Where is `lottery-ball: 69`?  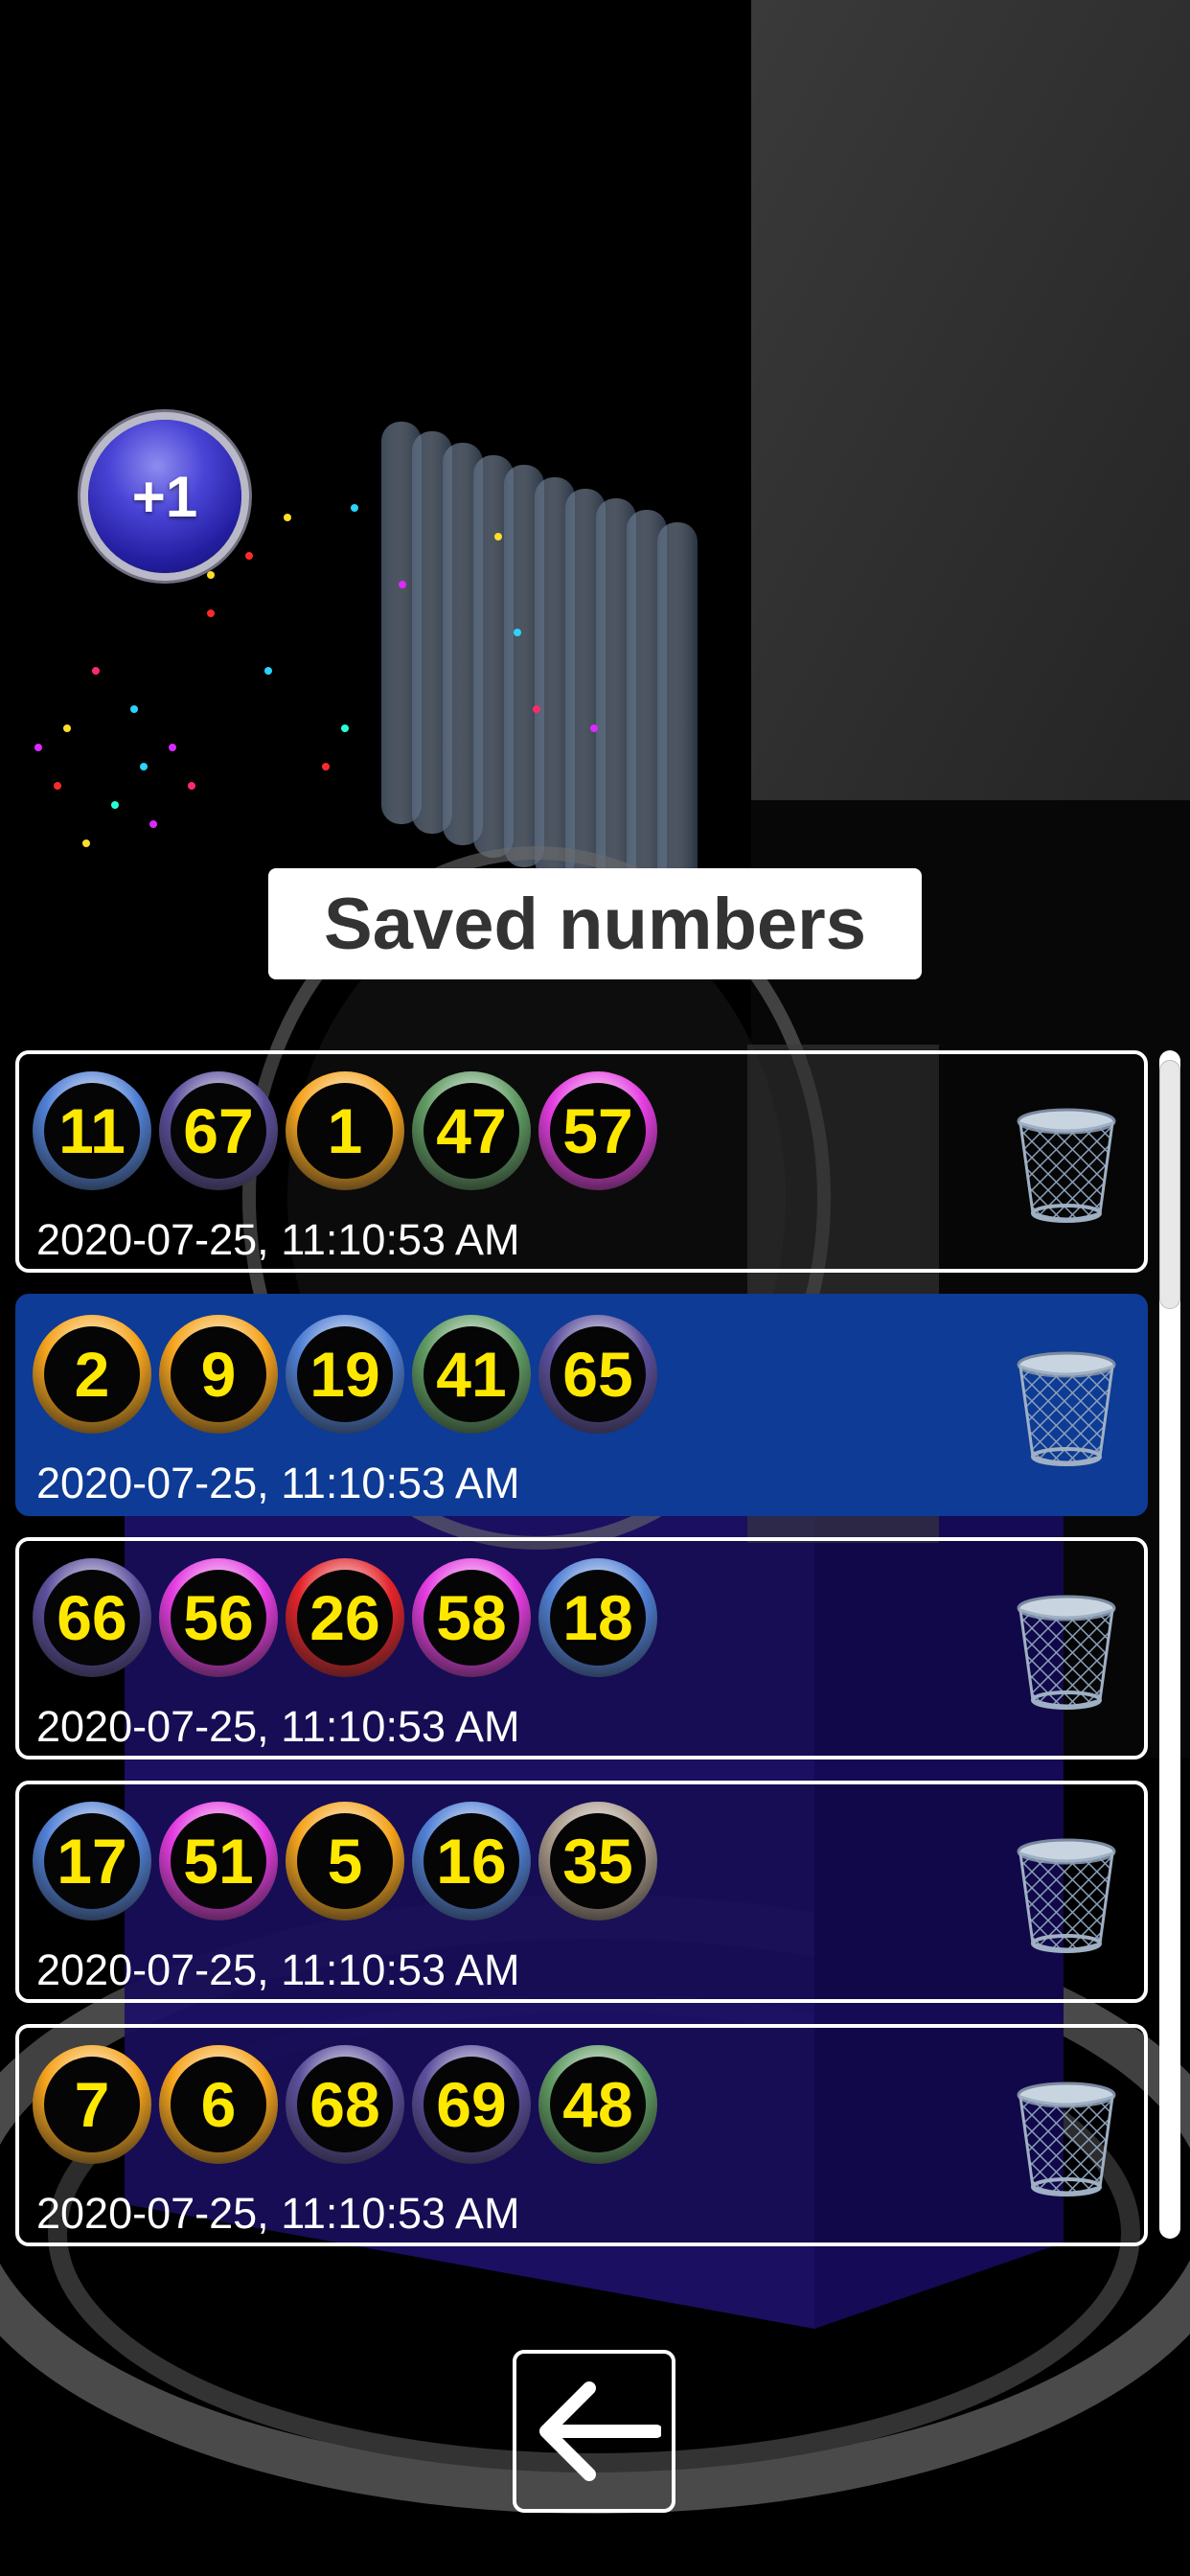 lottery-ball: 69 is located at coordinates (472, 2104).